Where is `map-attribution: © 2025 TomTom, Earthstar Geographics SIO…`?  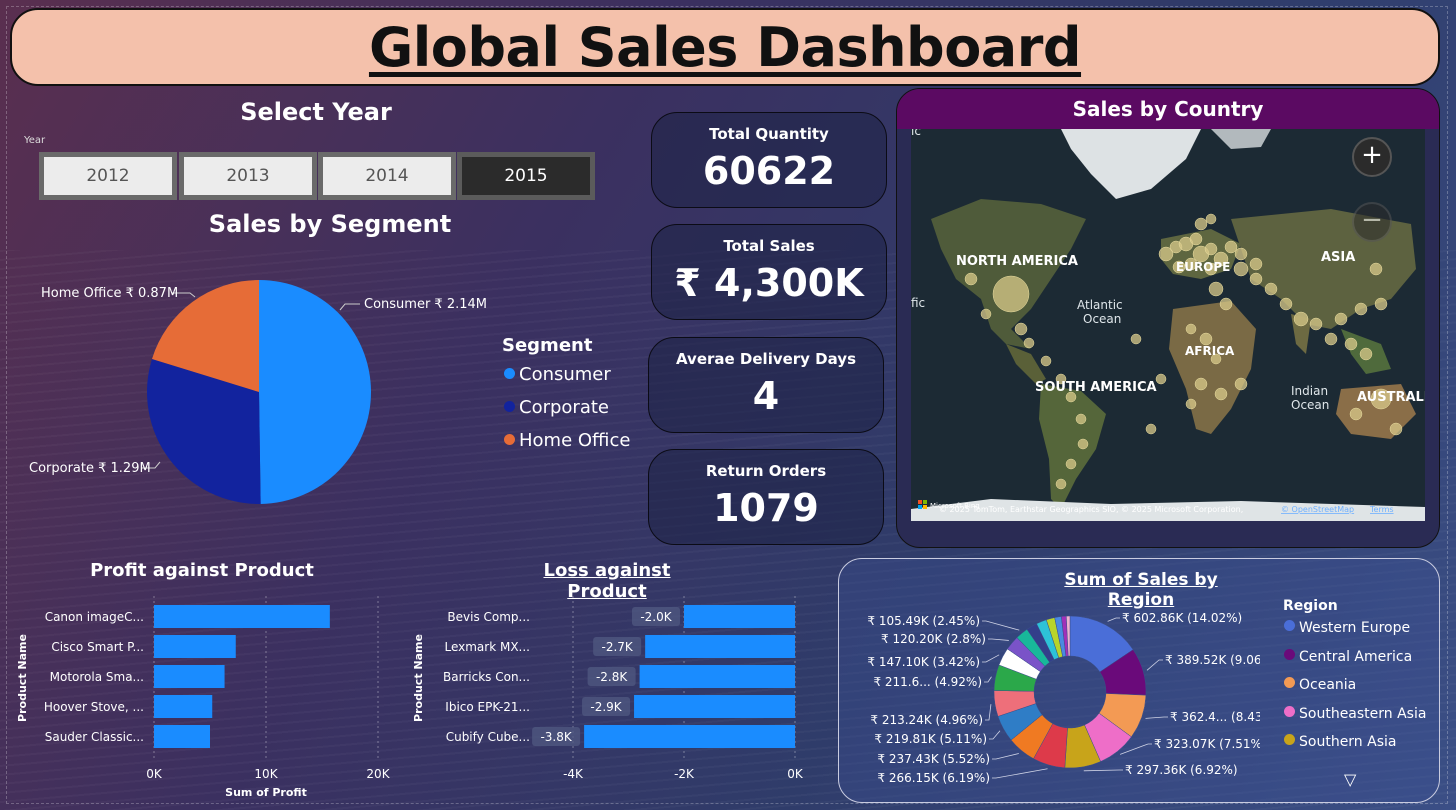 map-attribution: © 2025 TomTom, Earthstar Geographics SIO… is located at coordinates (1091, 509).